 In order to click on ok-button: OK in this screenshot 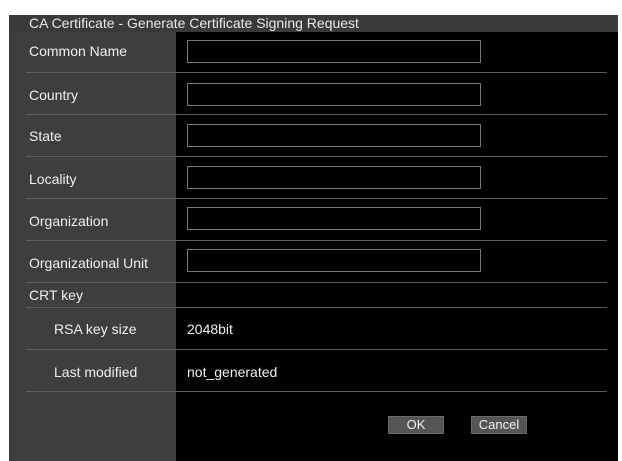, I will do `click(416, 425)`.